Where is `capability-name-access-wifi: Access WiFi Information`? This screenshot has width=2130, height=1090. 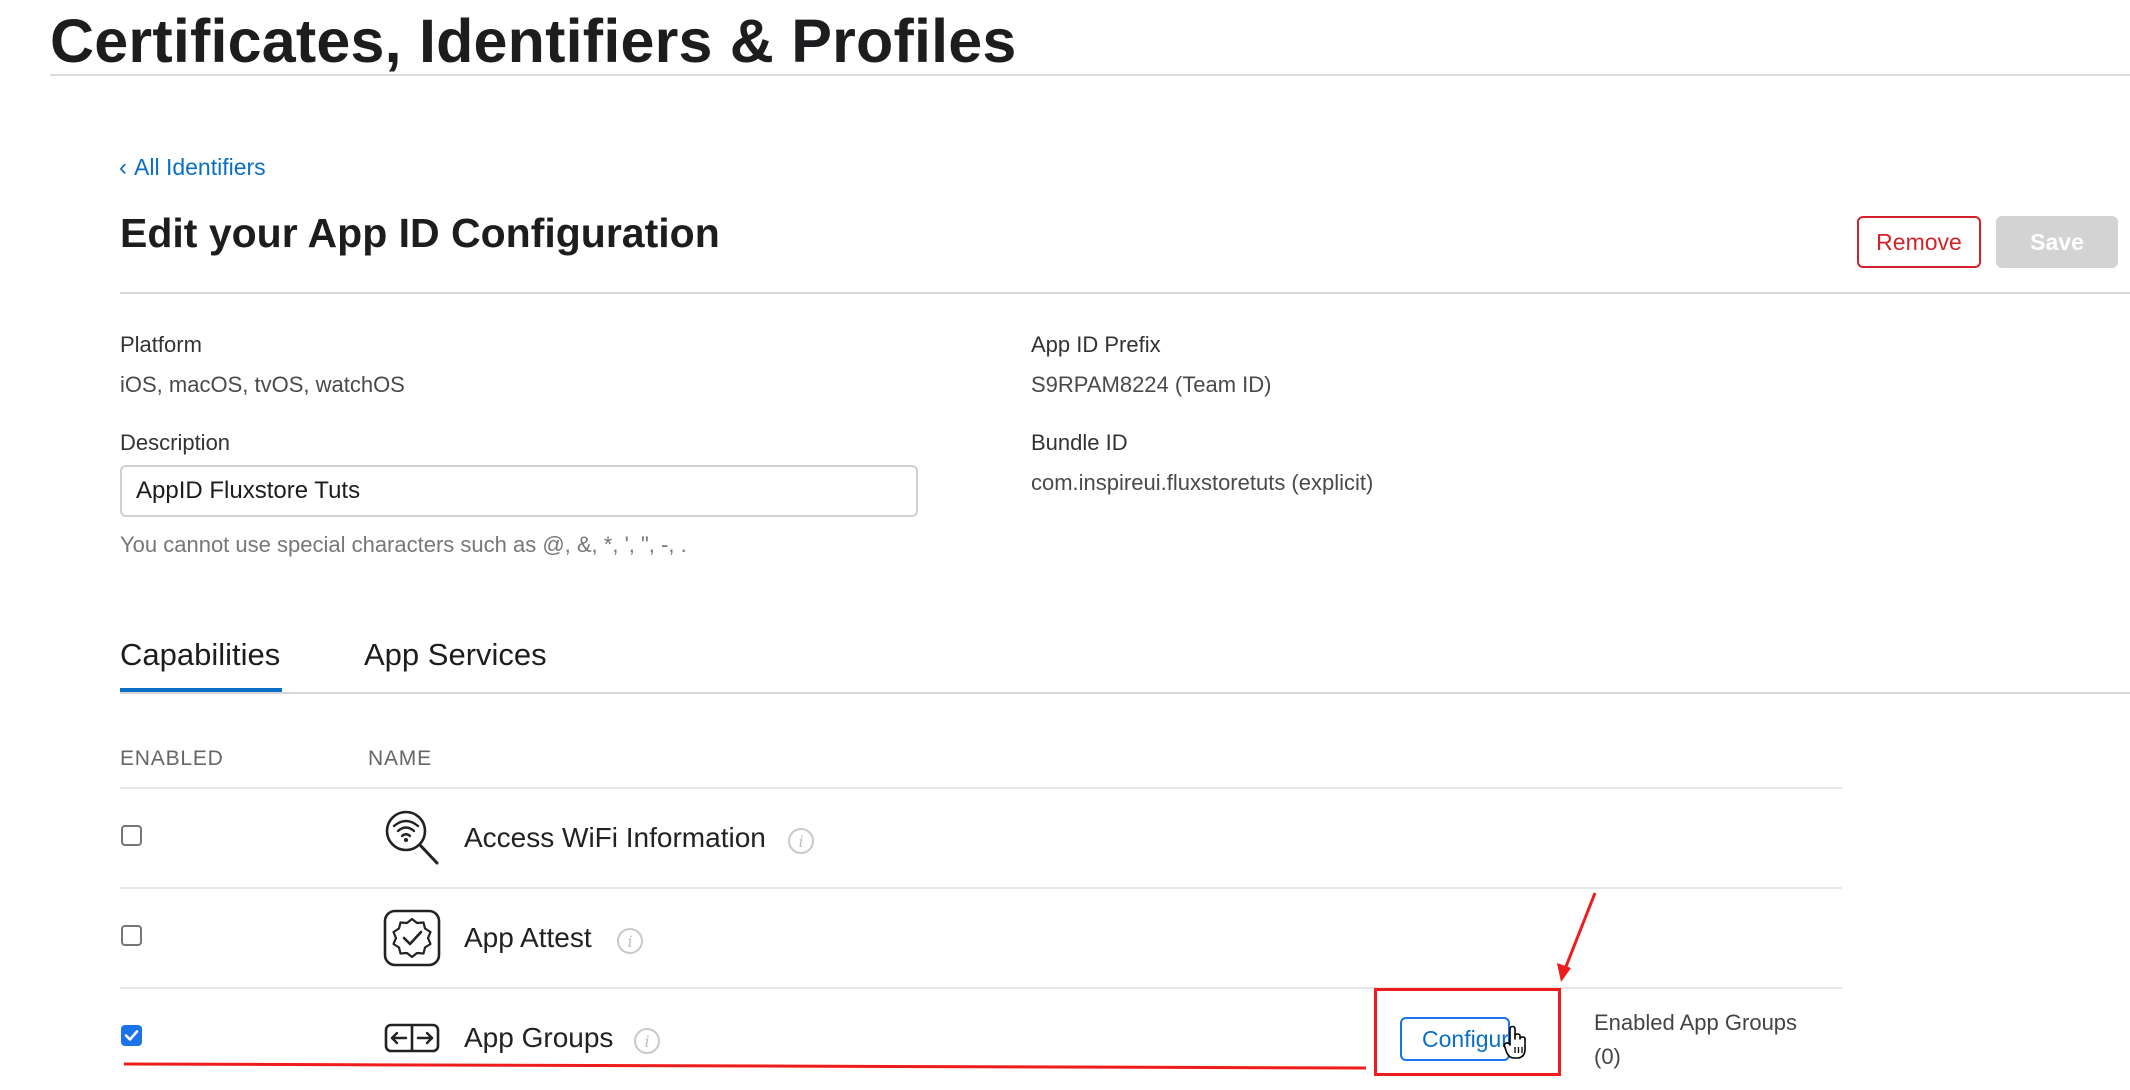 capability-name-access-wifi: Access WiFi Information is located at coordinates (615, 837).